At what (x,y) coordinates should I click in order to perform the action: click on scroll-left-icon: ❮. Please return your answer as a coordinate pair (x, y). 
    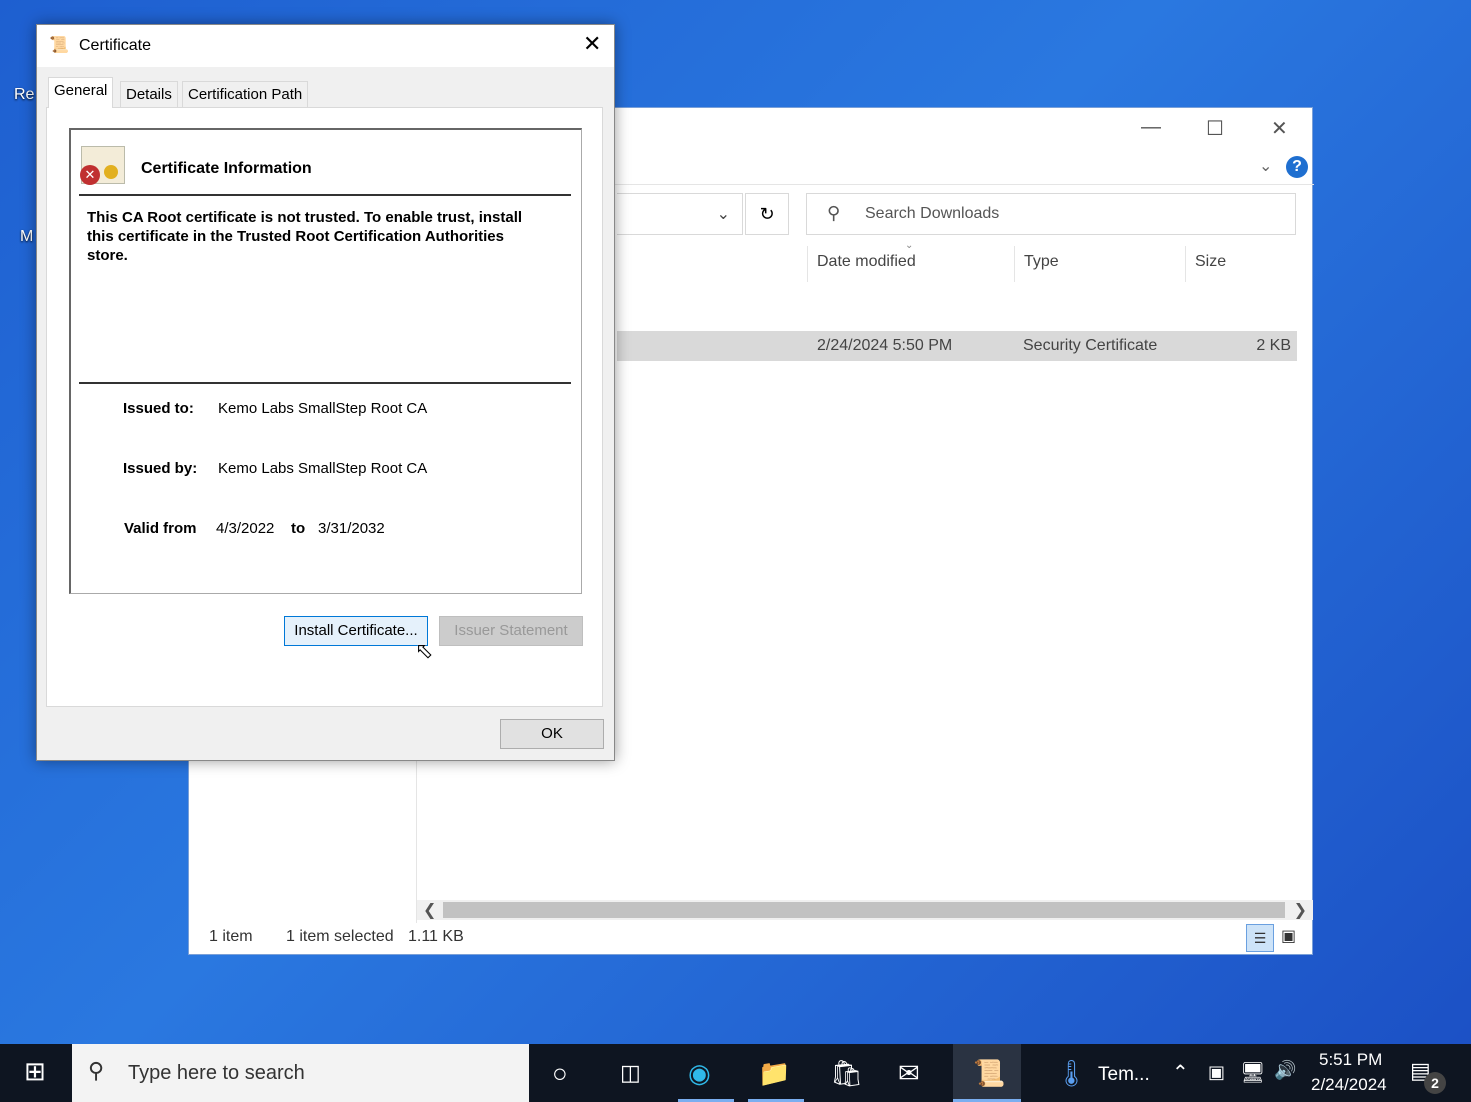
    Looking at the image, I should click on (429, 910).